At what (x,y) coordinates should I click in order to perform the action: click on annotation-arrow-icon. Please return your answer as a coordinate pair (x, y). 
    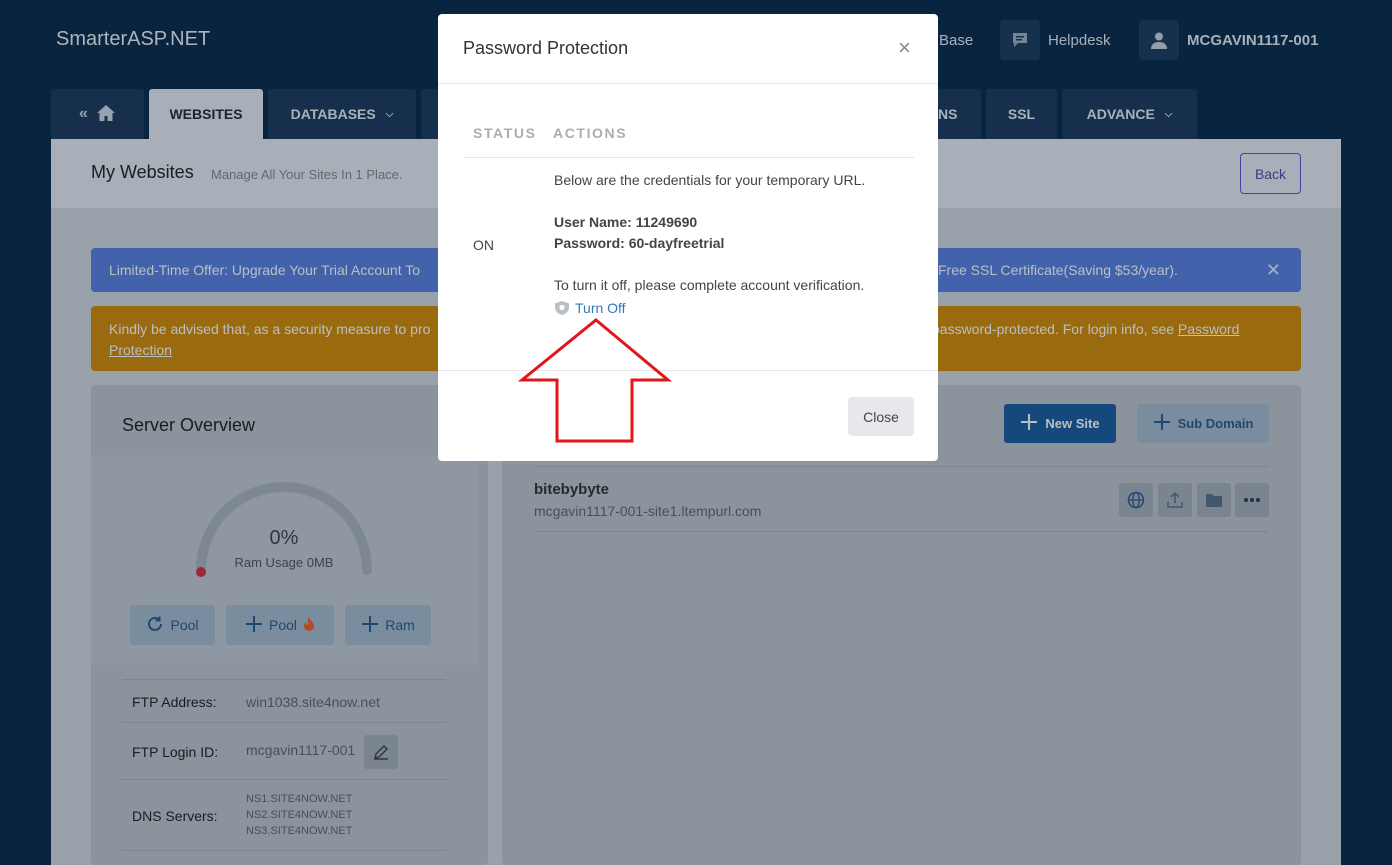
    Looking at the image, I should click on (595, 380).